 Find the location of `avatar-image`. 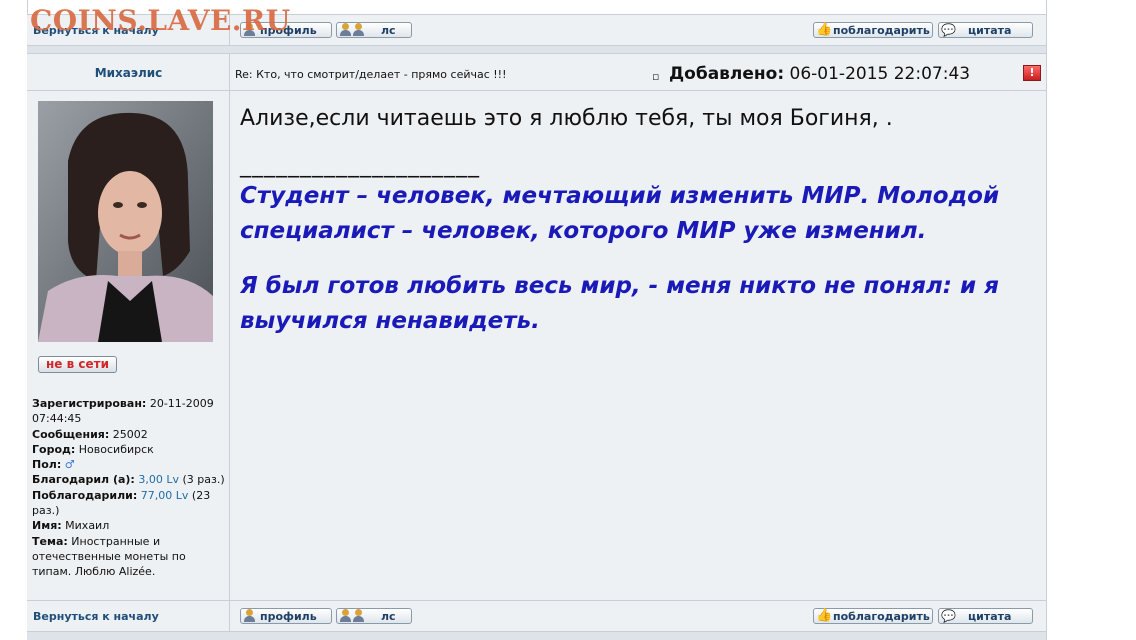

avatar-image is located at coordinates (125, 221).